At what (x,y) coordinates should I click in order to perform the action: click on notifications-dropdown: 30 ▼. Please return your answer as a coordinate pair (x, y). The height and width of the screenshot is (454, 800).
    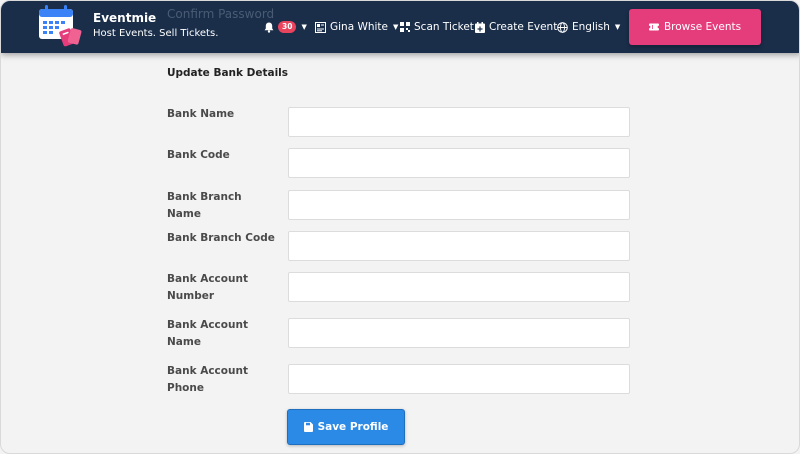
    Looking at the image, I should click on (285, 27).